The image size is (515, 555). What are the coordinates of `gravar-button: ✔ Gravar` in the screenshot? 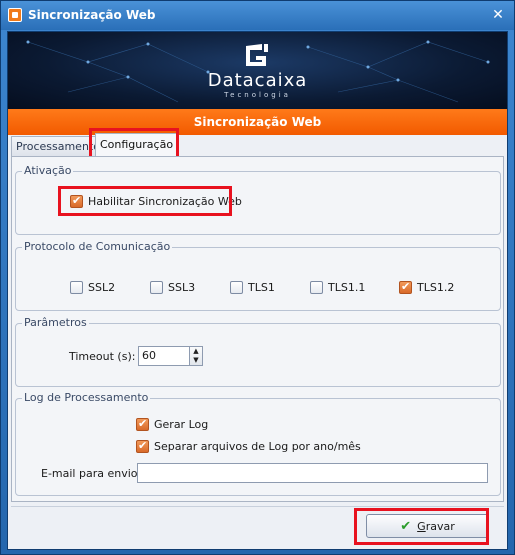 It's located at (427, 526).